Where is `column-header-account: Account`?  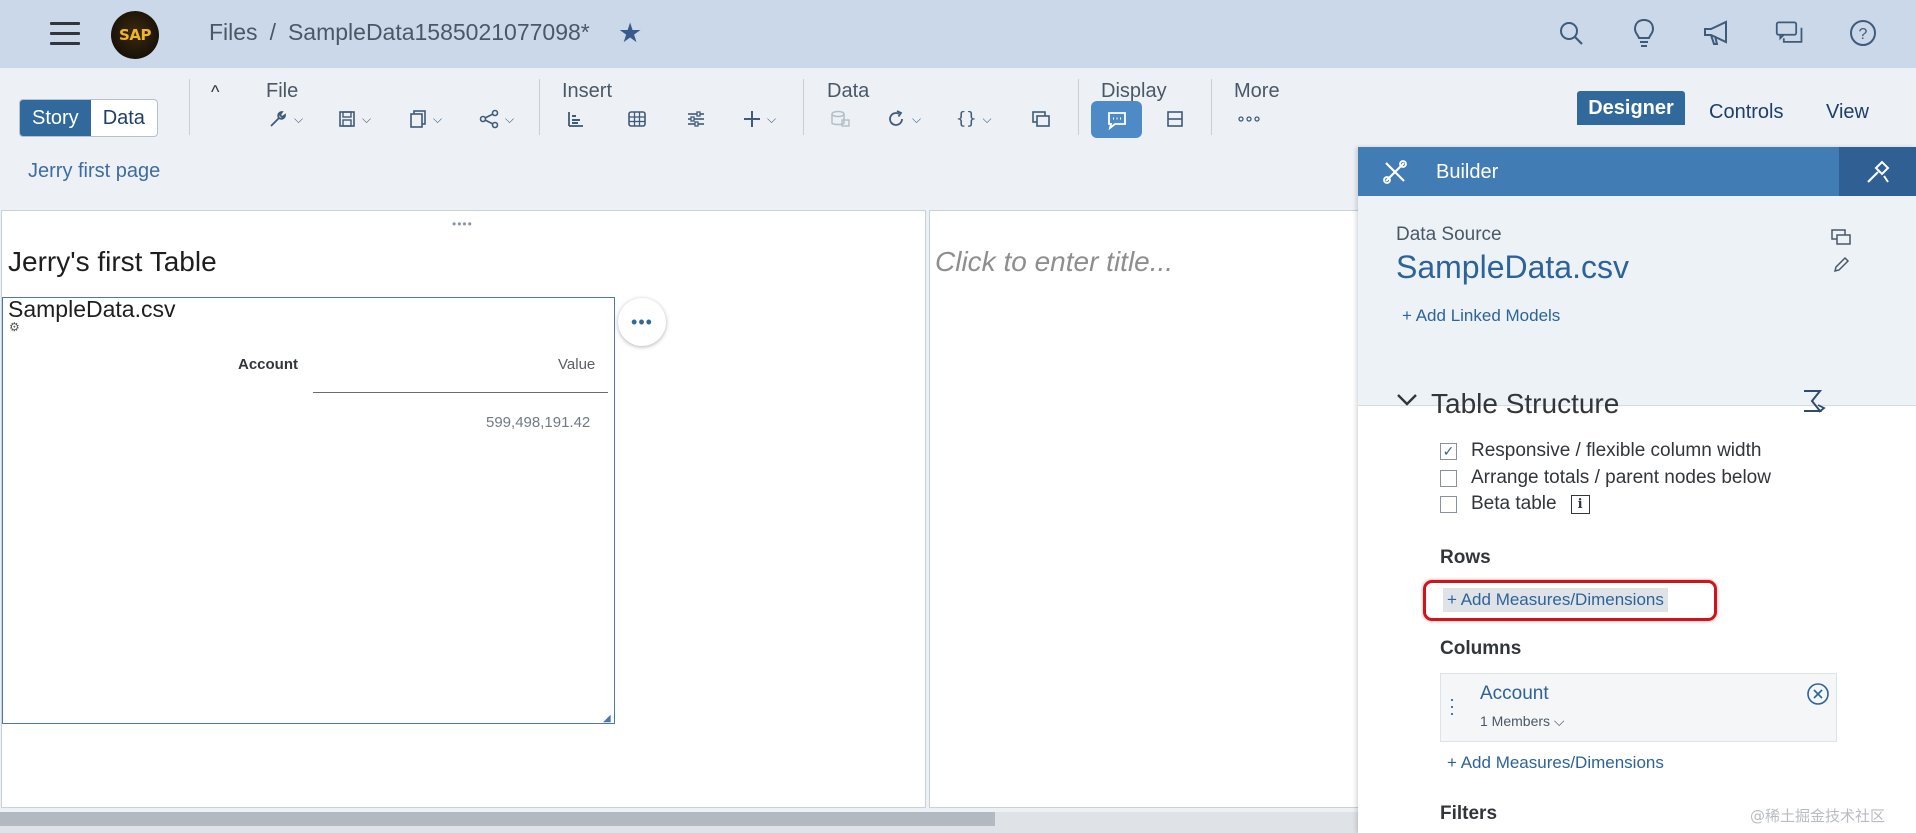 column-header-account: Account is located at coordinates (268, 364).